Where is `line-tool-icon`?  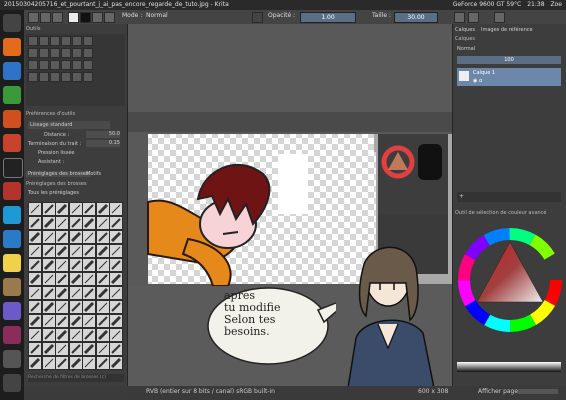
line-tool-icon is located at coordinates (66, 41).